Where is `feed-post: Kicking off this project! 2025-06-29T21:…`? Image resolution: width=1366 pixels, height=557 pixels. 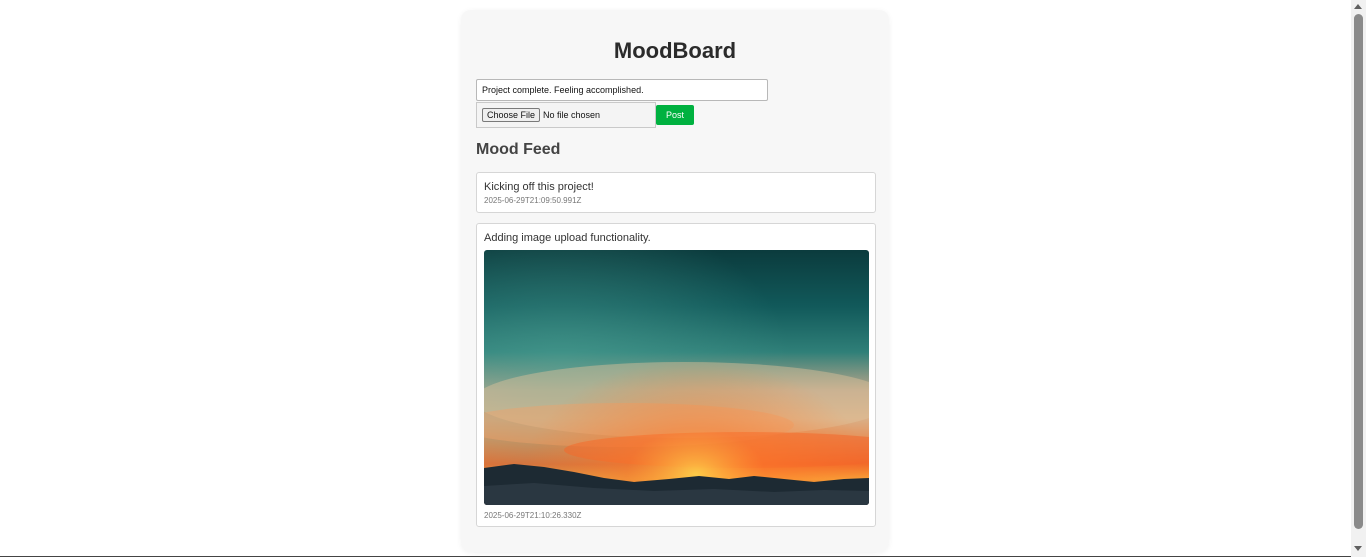 feed-post: Kicking off this project! 2025-06-29T21:… is located at coordinates (676, 192).